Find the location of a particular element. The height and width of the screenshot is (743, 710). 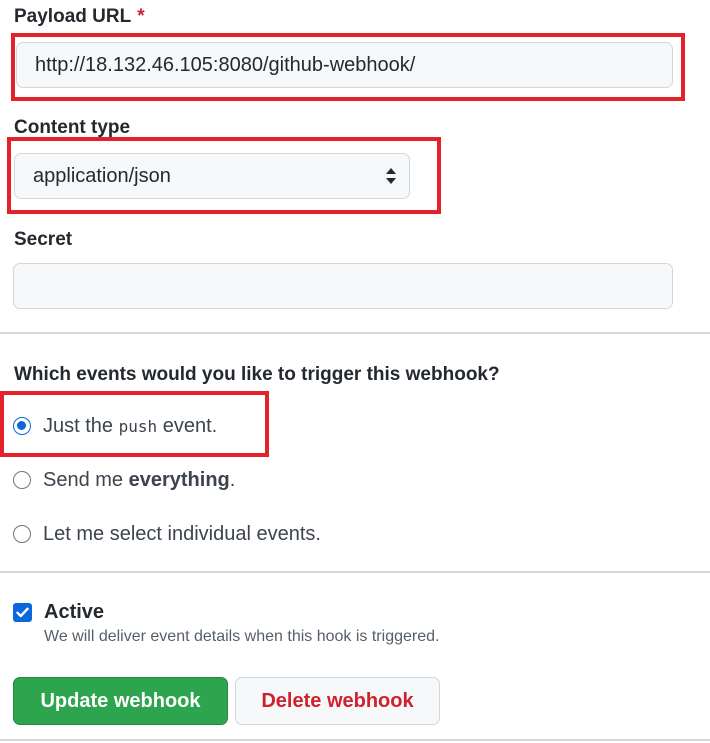

content-type-label: Content type is located at coordinates (72, 127).